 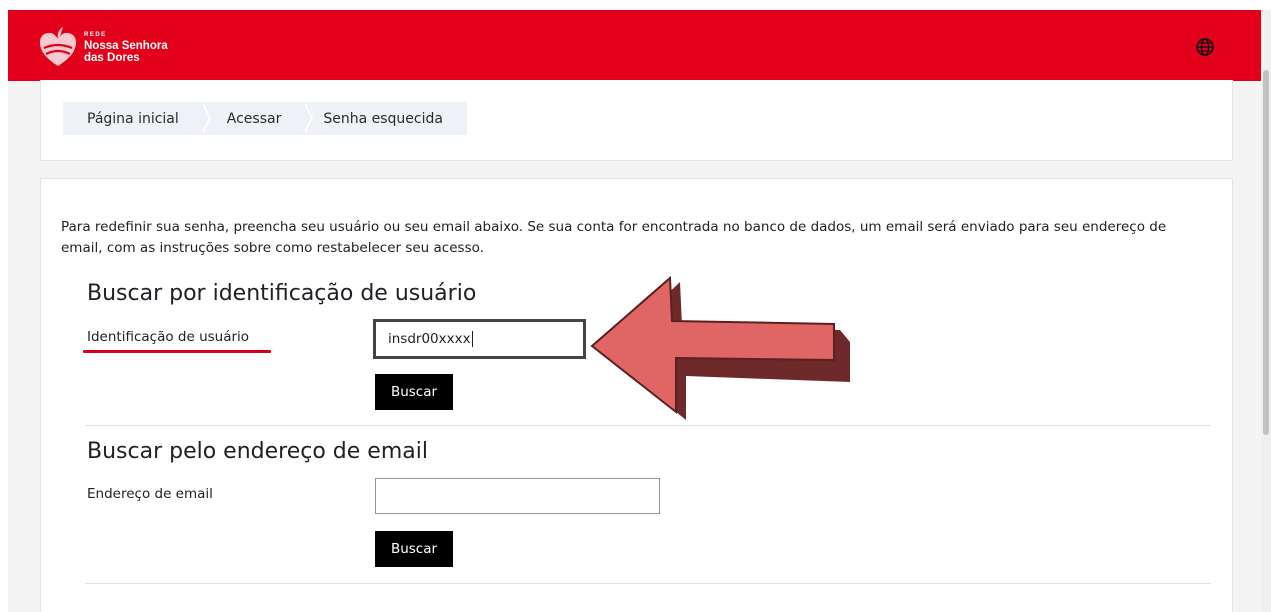 I want to click on pointer-arrow-icon, so click(x=720, y=348).